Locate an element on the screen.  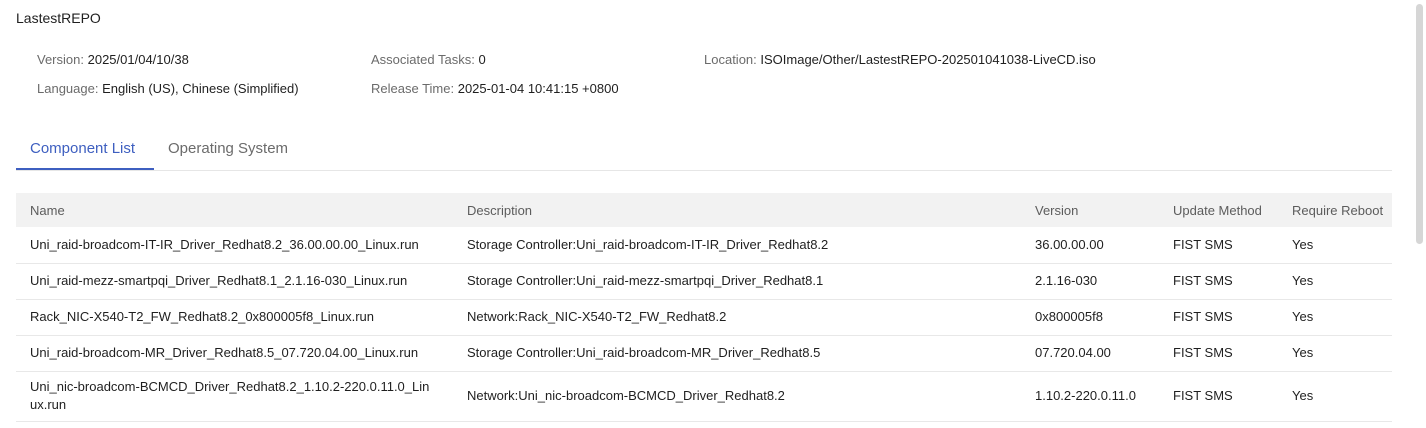
meta-tasks-label: Associated Tasks: is located at coordinates (423, 59).